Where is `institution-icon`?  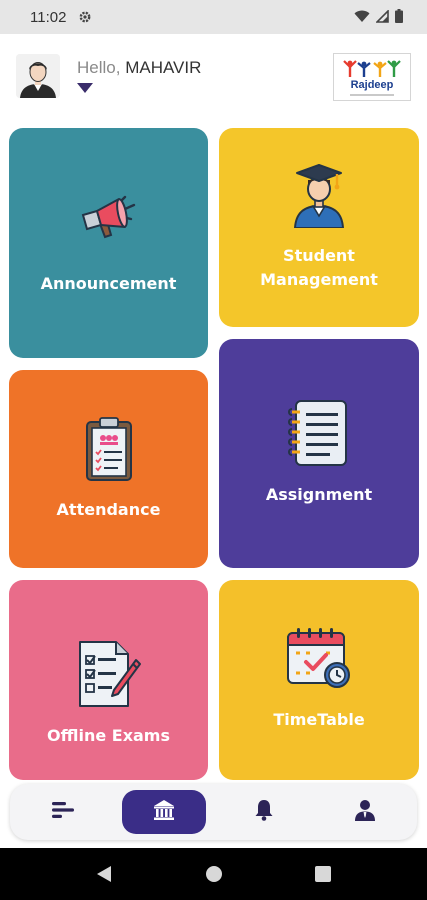 institution-icon is located at coordinates (164, 812).